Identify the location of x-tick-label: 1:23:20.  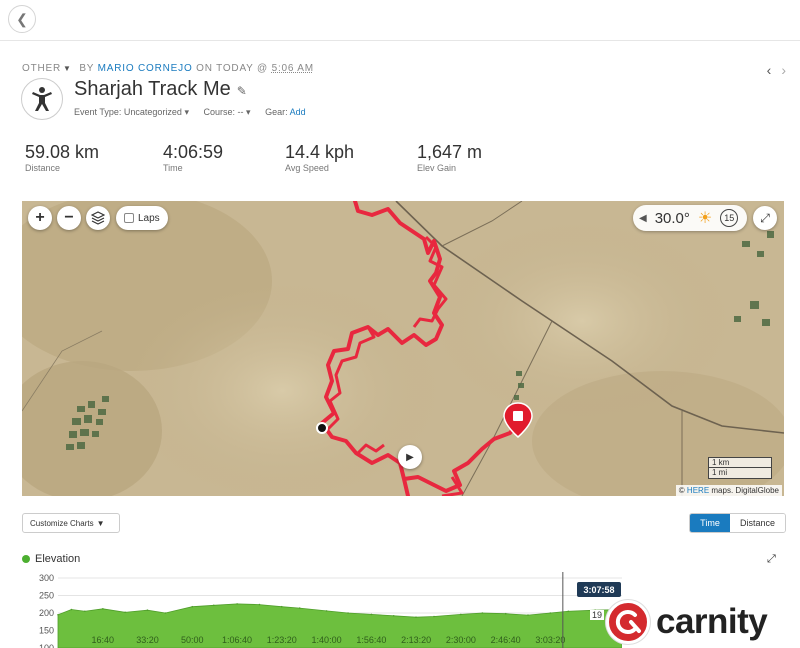
(282, 640).